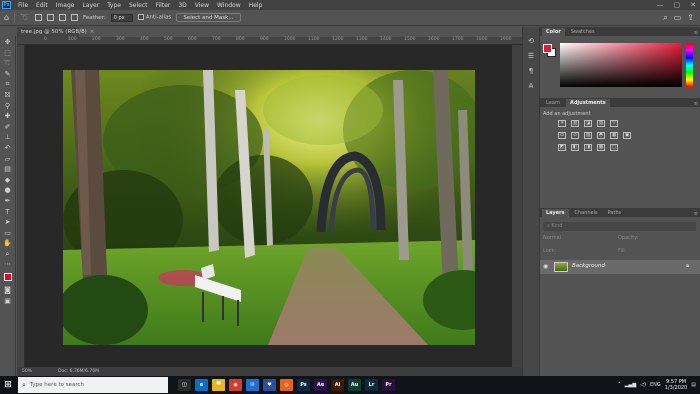 Image resolution: width=700 pixels, height=394 pixels. I want to click on quick-mask-icon: ◙, so click(8, 291).